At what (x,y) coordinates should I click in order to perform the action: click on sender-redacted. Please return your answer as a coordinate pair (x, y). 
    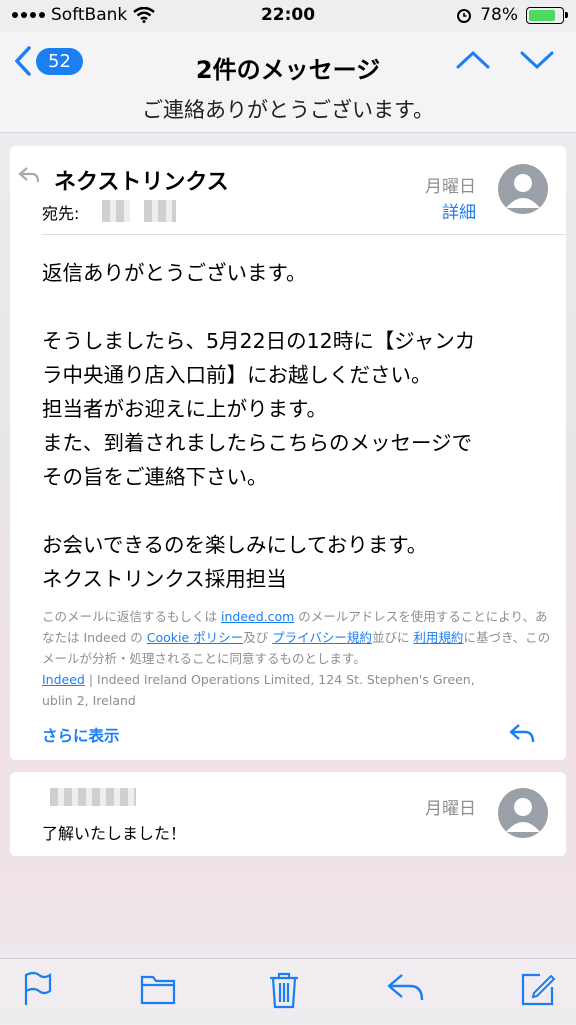
    Looking at the image, I should click on (93, 797).